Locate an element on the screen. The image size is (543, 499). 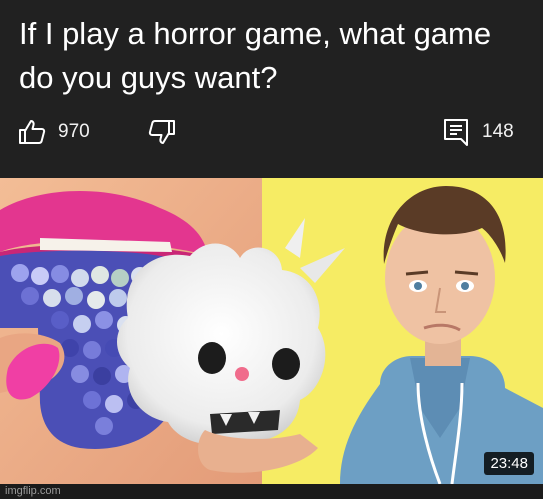
post-actions: 970 148 is located at coordinates (271, 132).